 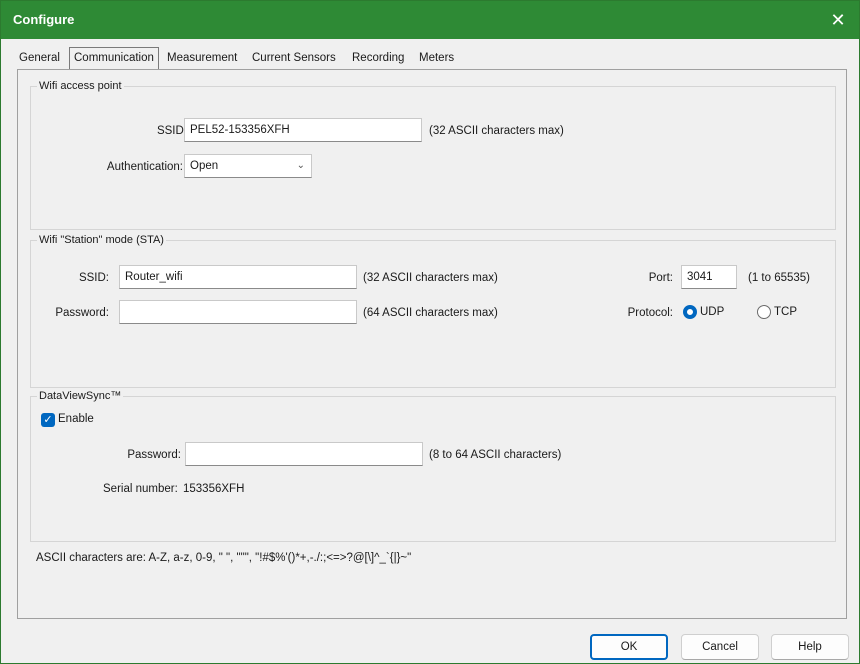 I want to click on tab-communication: Communication, so click(x=114, y=58).